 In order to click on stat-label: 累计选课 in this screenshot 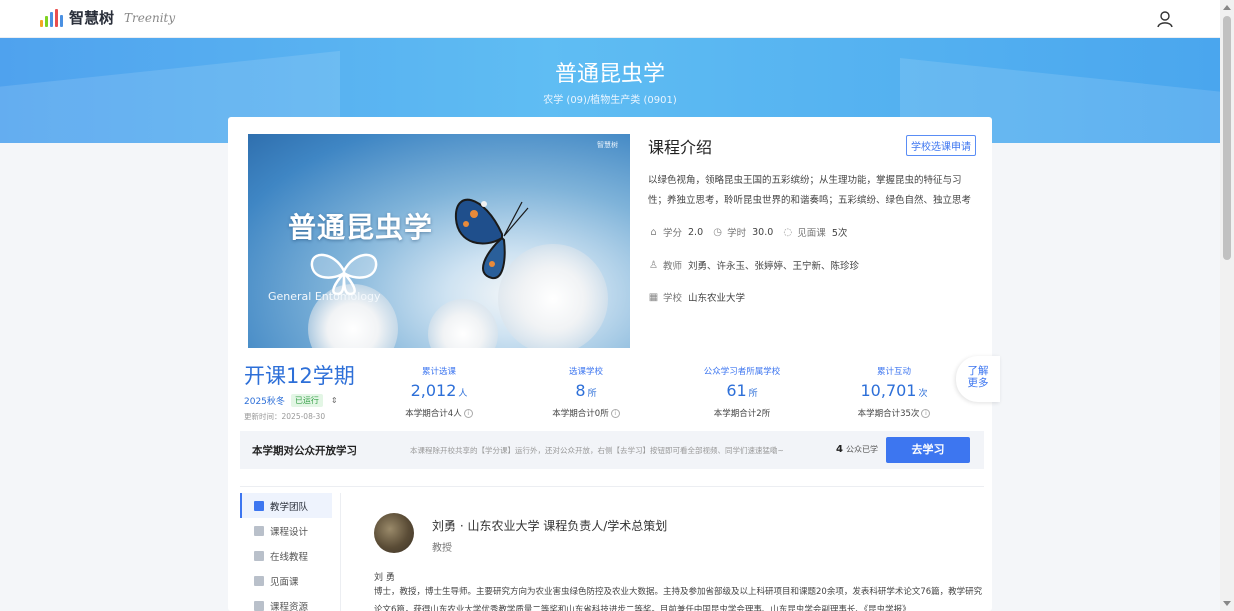, I will do `click(438, 372)`.